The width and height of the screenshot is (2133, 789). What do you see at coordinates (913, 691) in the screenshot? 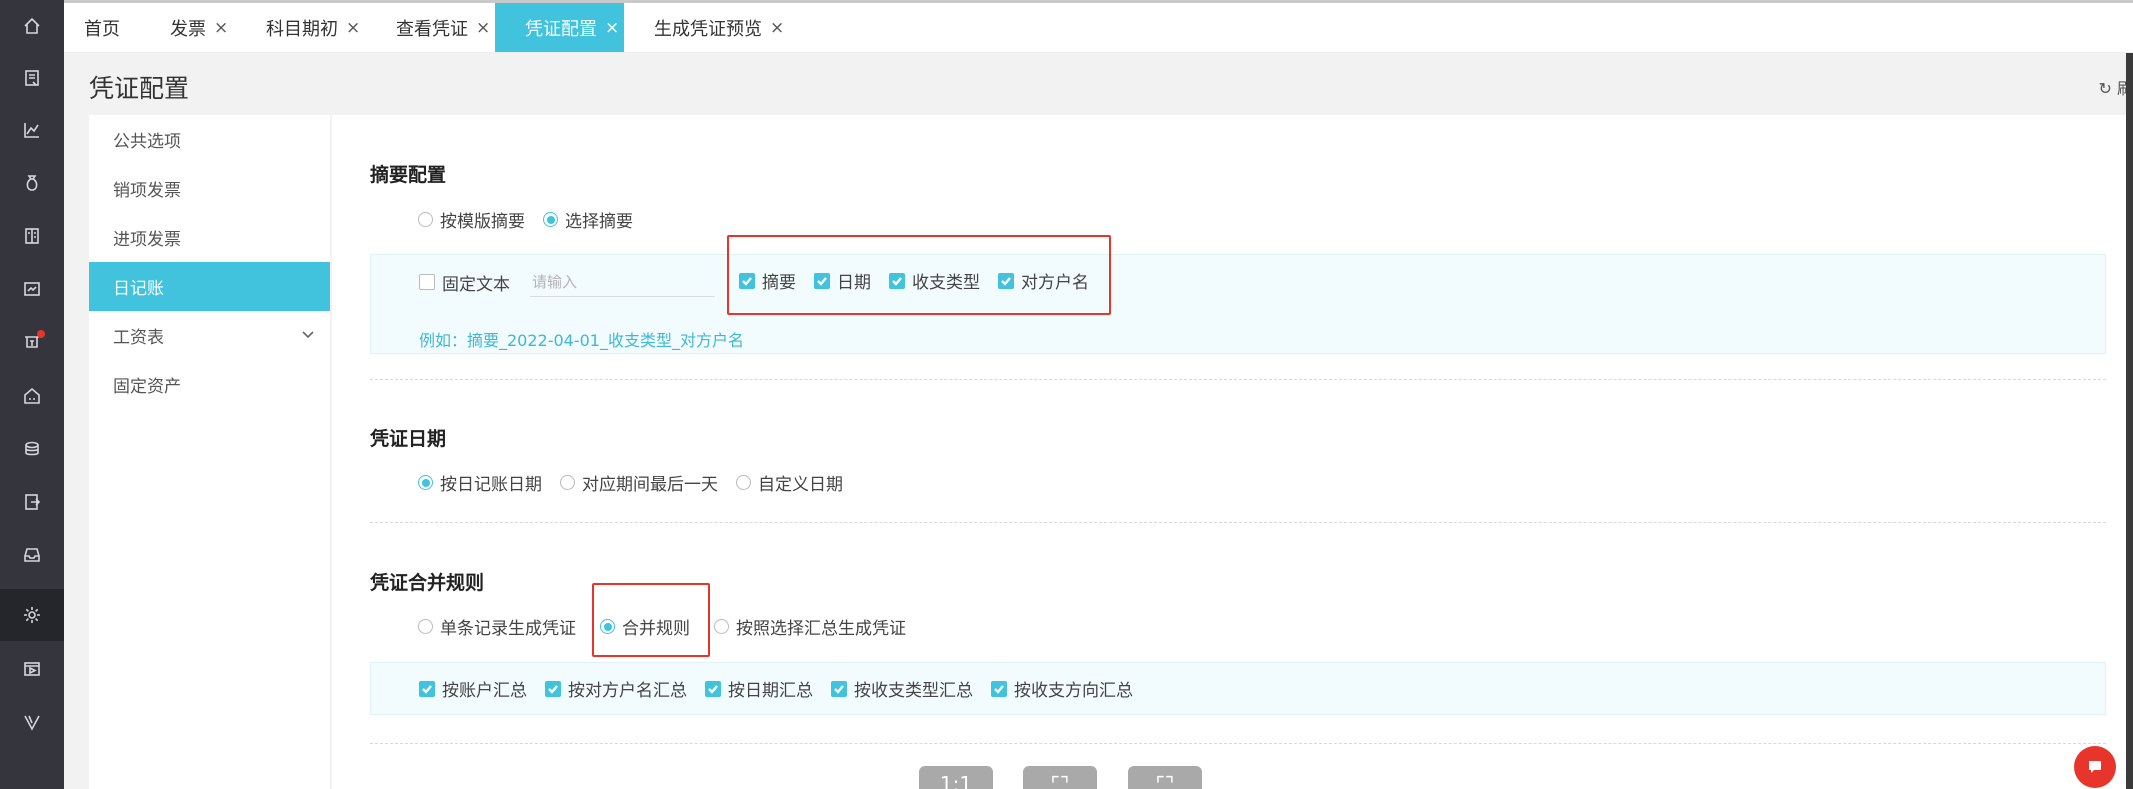
I see `option-label: 按收支类型汇总` at bounding box center [913, 691].